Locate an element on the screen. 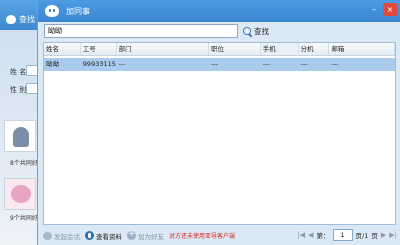  page-unit-label: 页 is located at coordinates (374, 236).